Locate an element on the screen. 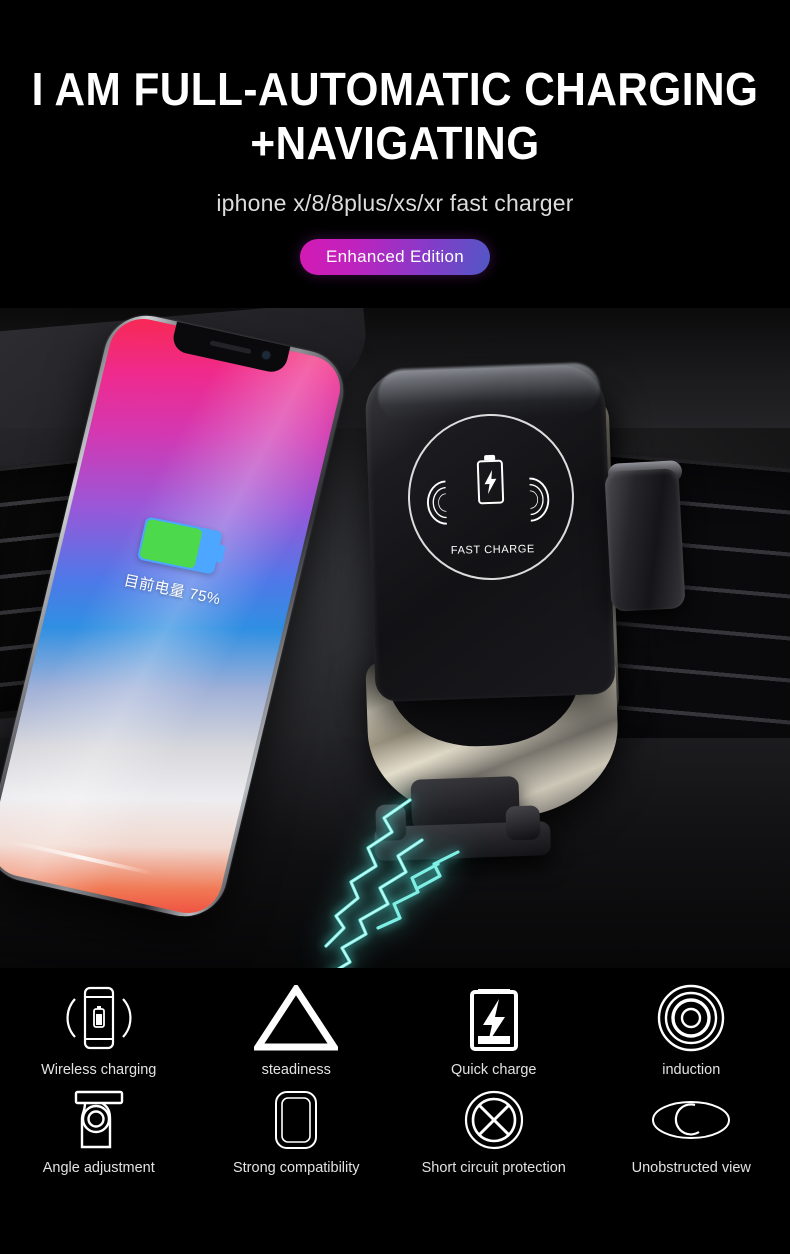  fast-charge-logo-text: FAST CHARGE is located at coordinates (492, 550).